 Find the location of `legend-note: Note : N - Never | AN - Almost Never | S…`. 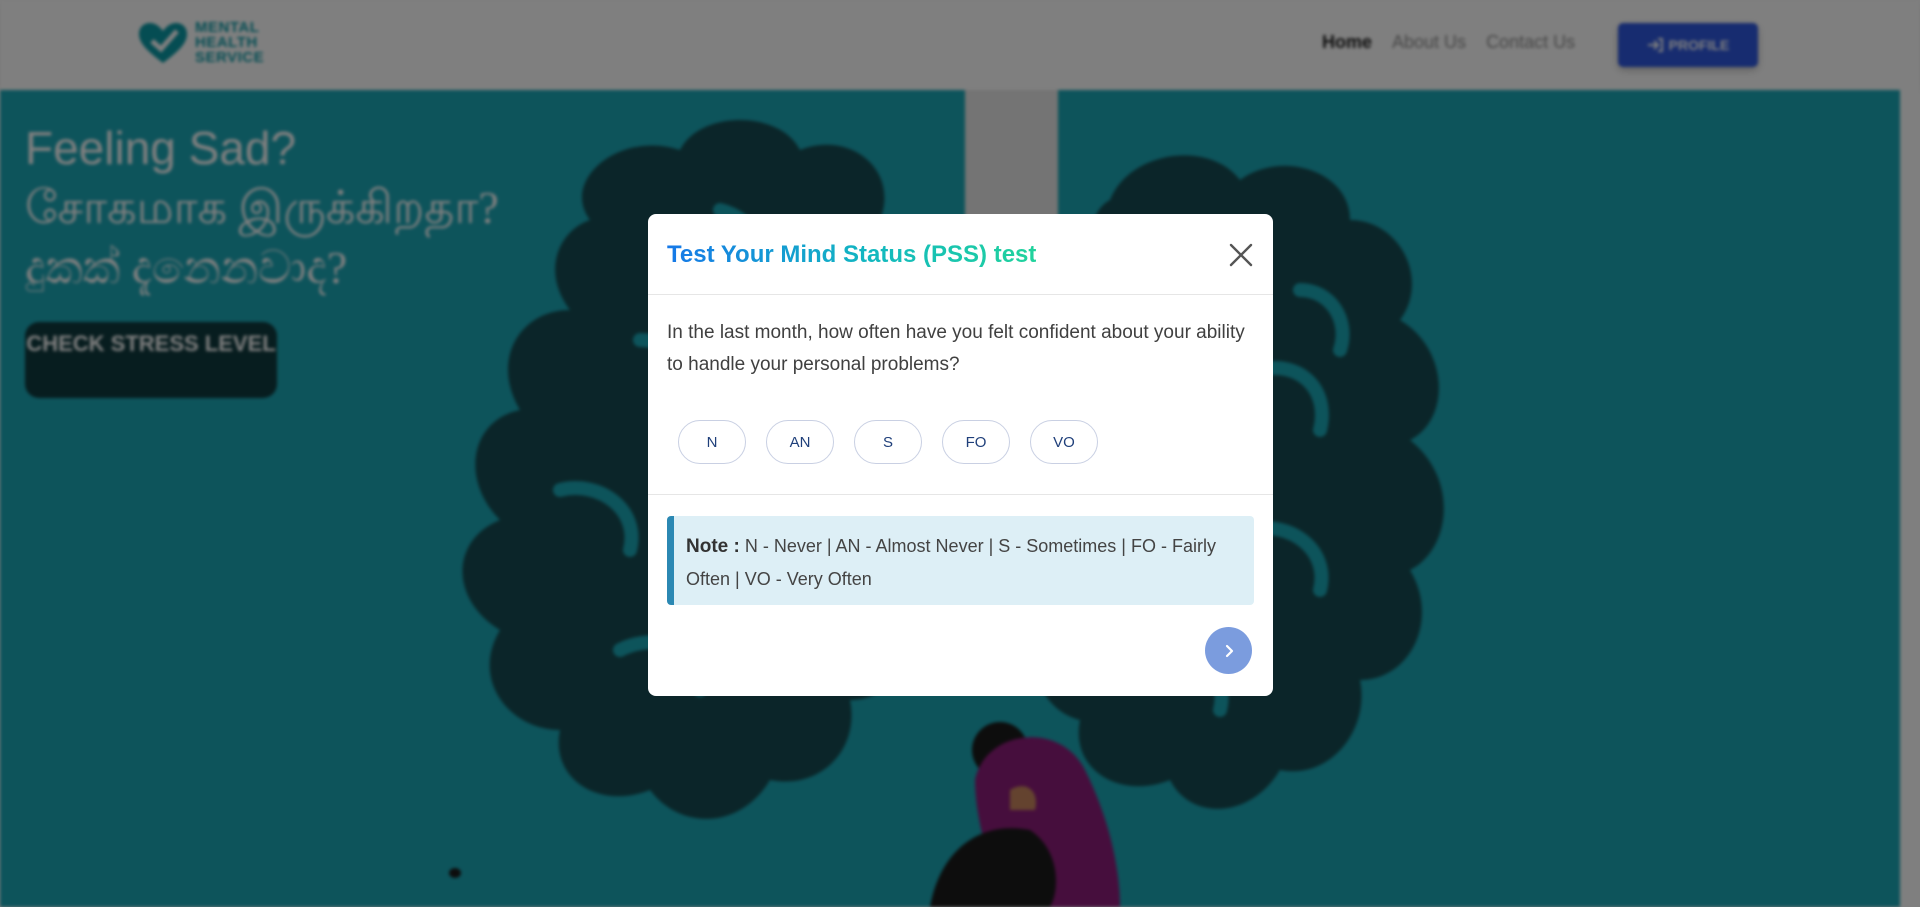

legend-note: Note : N - Never | AN - Almost Never | S… is located at coordinates (960, 560).